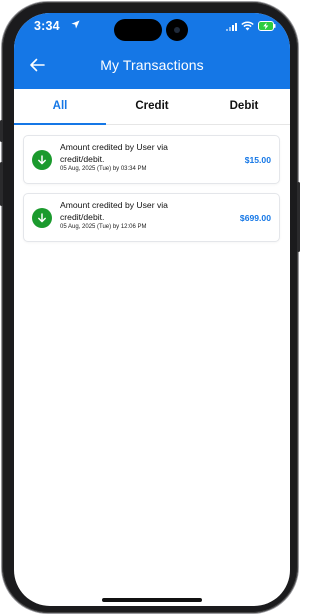  What do you see at coordinates (47, 26) in the screenshot?
I see `status-time: 3:34` at bounding box center [47, 26].